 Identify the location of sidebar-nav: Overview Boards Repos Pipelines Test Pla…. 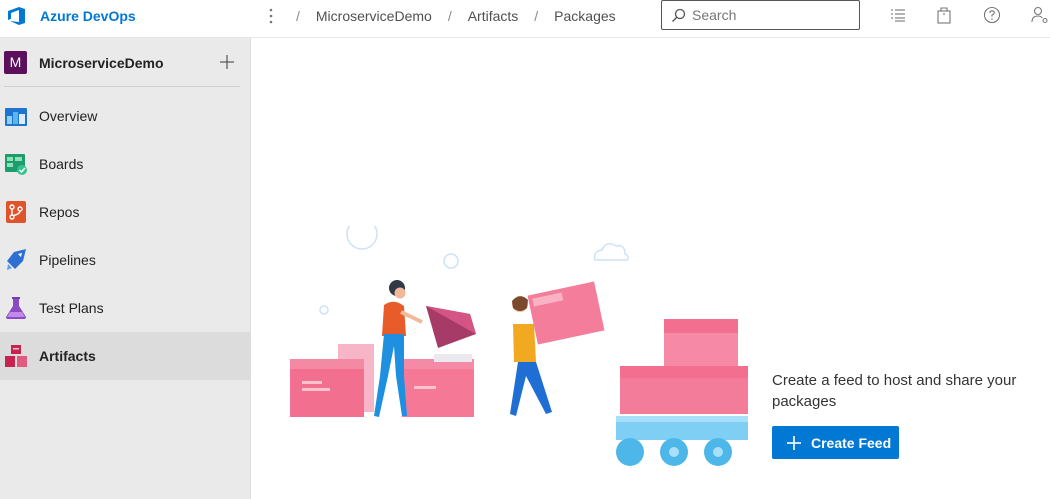
(125, 236).